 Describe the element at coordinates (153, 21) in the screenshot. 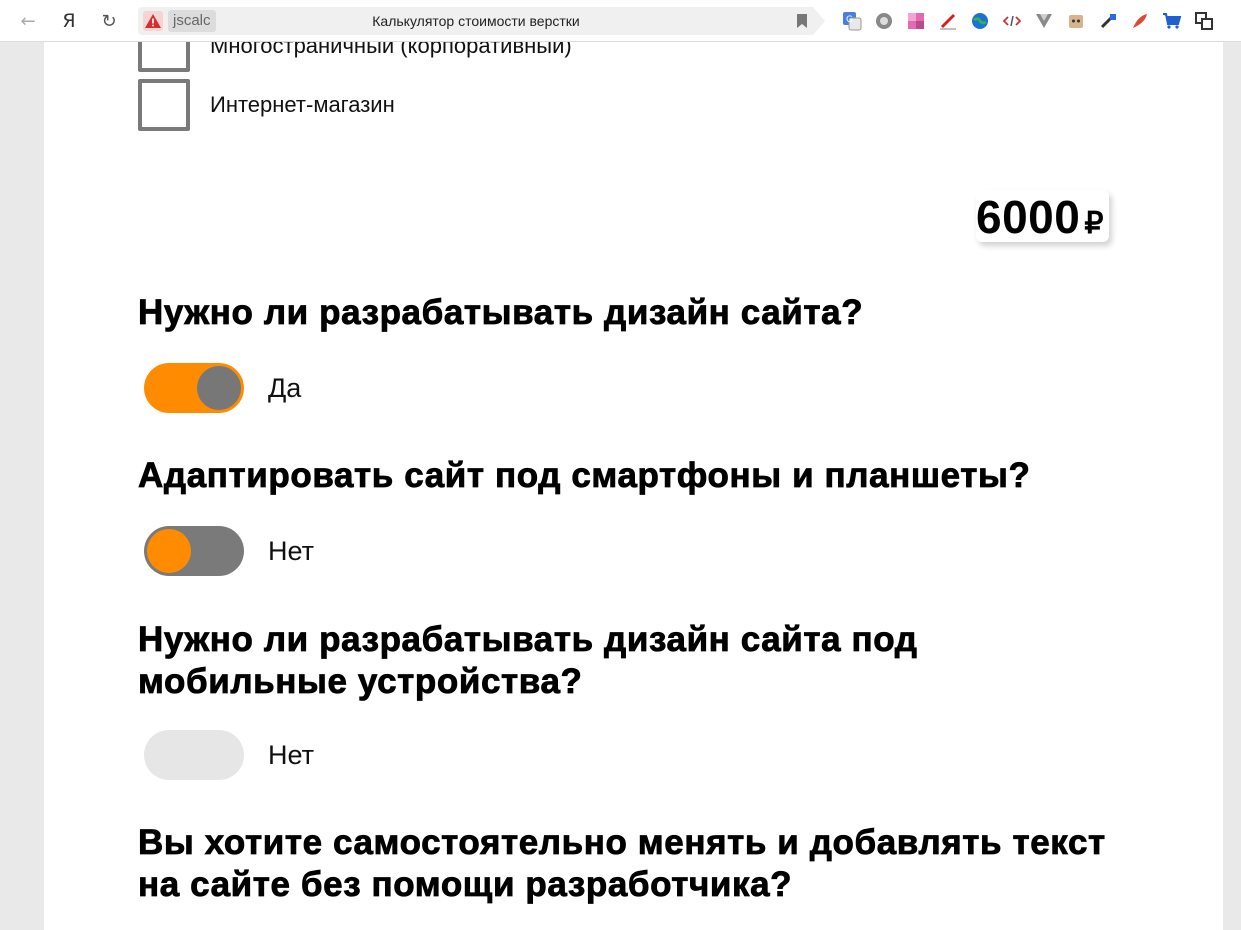

I see `warning-icon` at that location.